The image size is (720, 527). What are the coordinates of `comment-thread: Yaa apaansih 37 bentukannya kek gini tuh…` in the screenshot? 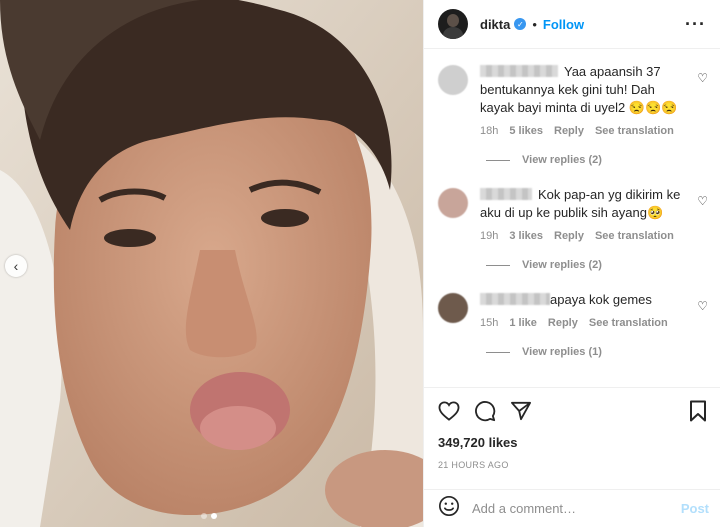 It's located at (573, 114).